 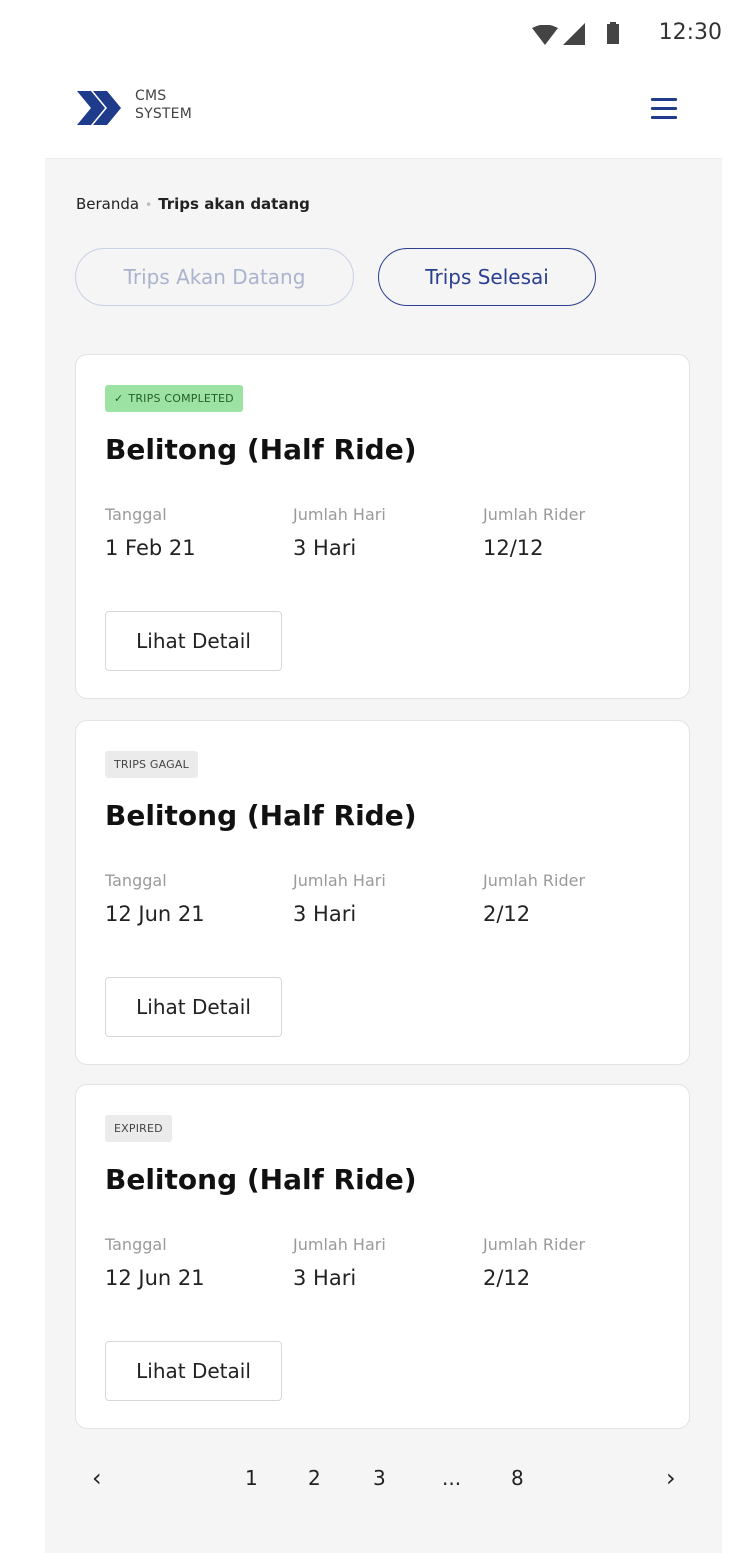 What do you see at coordinates (164, 114) in the screenshot?
I see `logo-line-2: SYSTEM` at bounding box center [164, 114].